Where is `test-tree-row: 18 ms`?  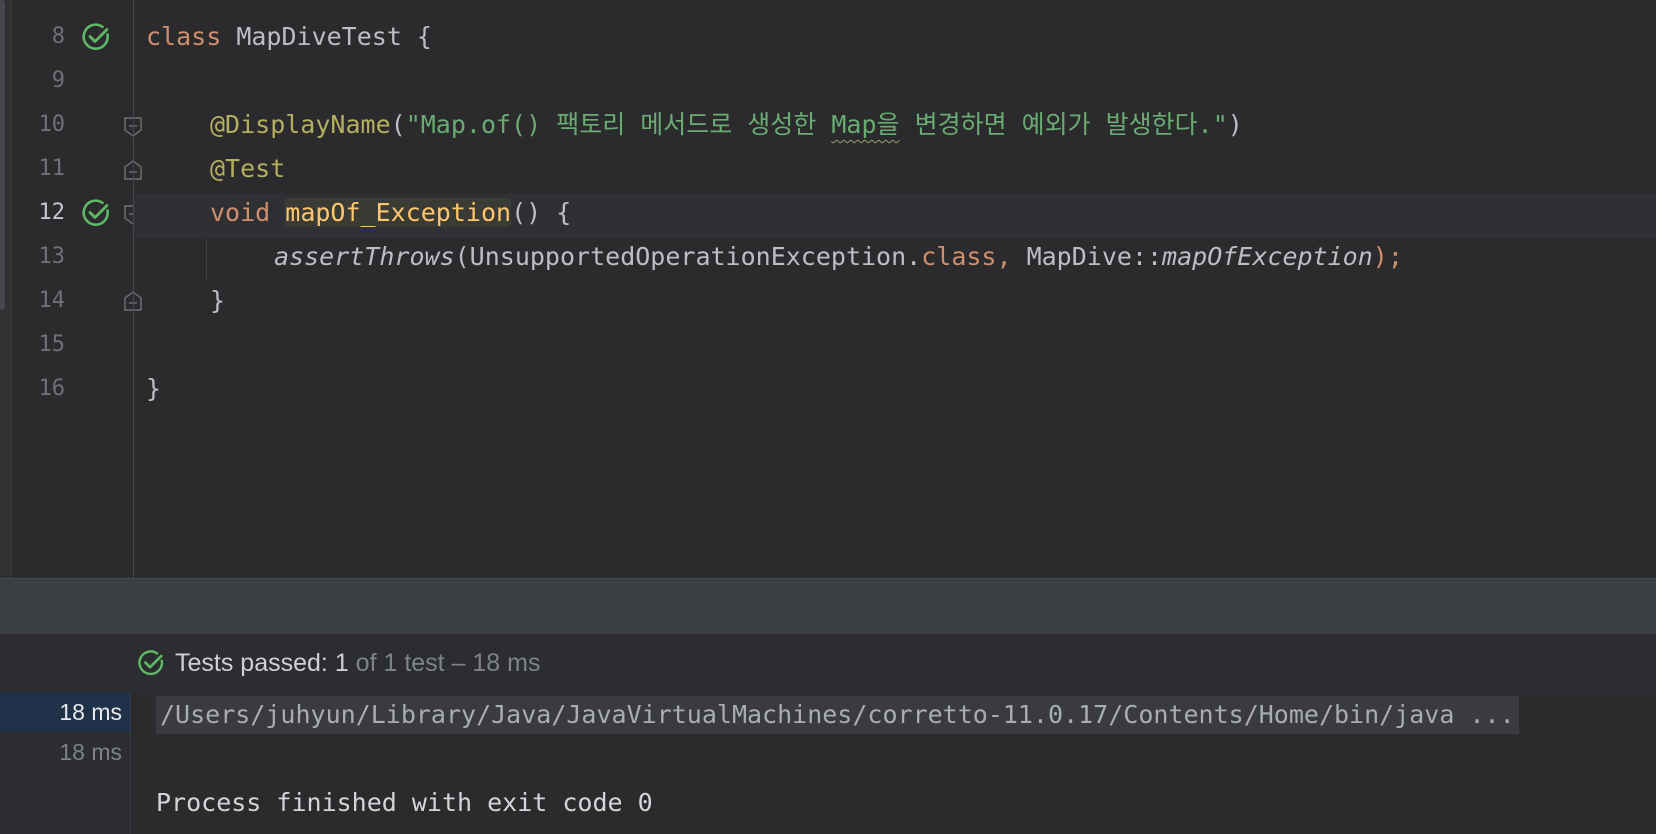 test-tree-row: 18 ms is located at coordinates (65, 752).